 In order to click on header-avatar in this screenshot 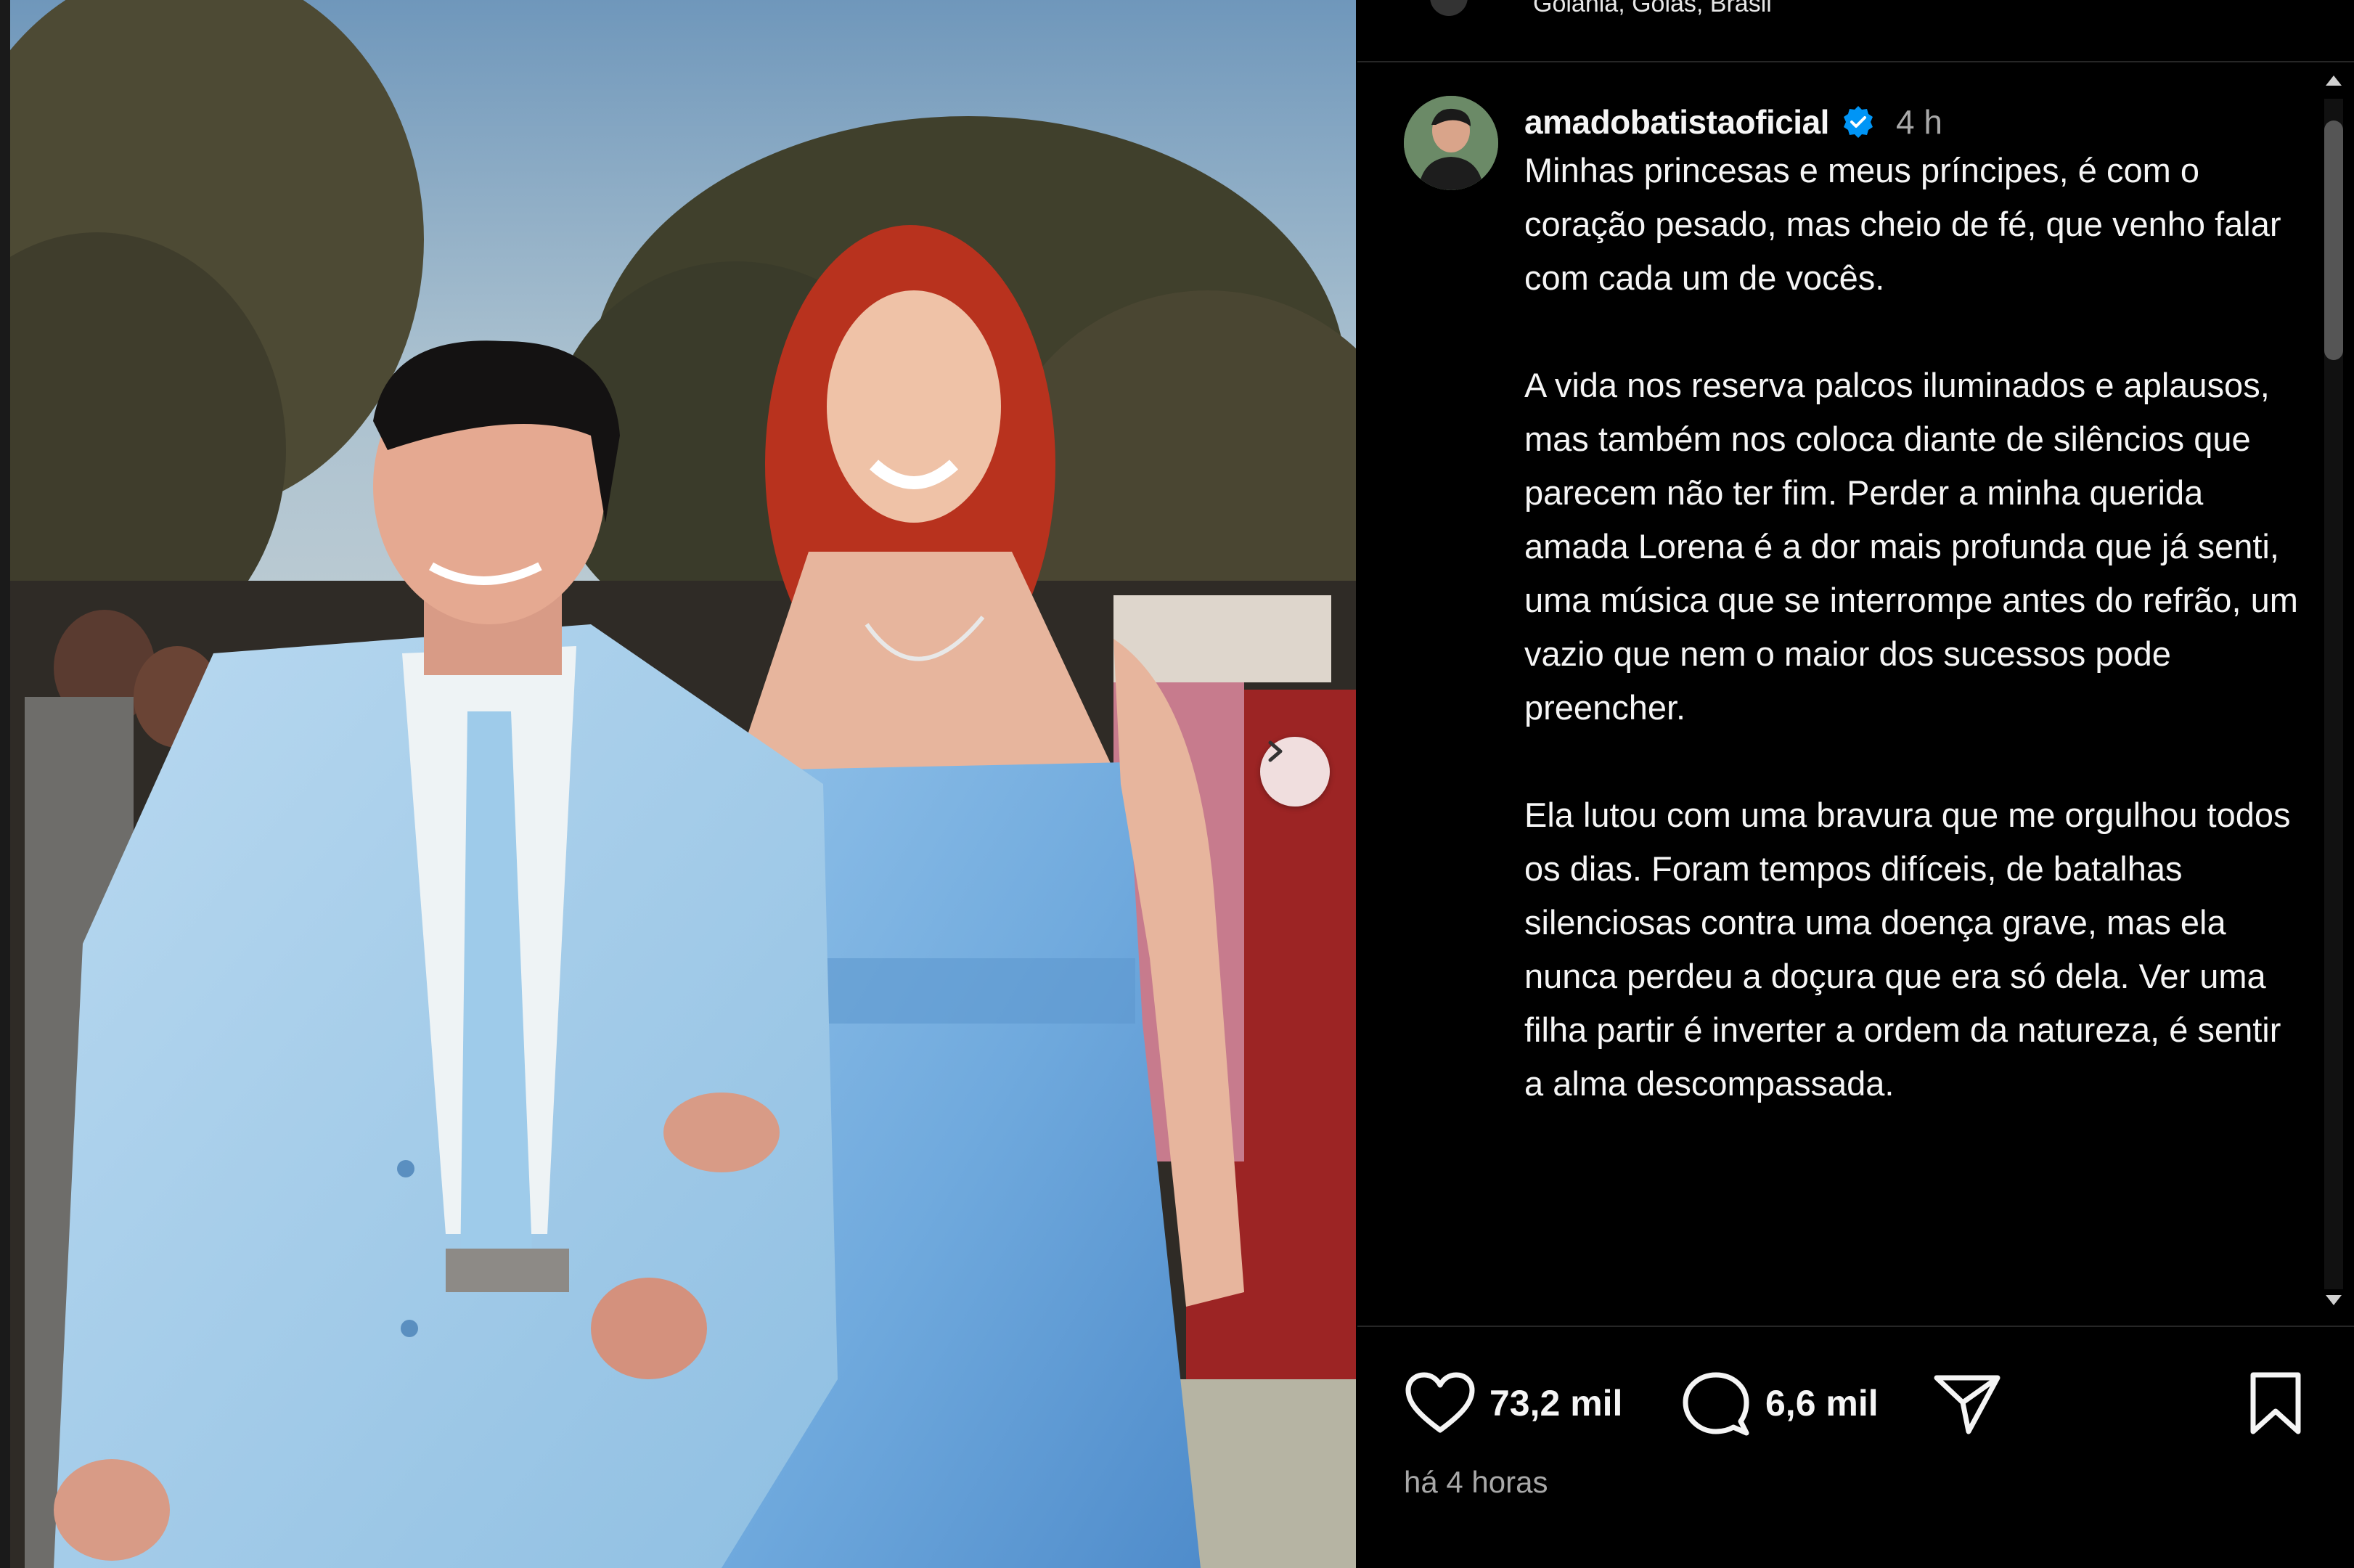, I will do `click(1449, 8)`.